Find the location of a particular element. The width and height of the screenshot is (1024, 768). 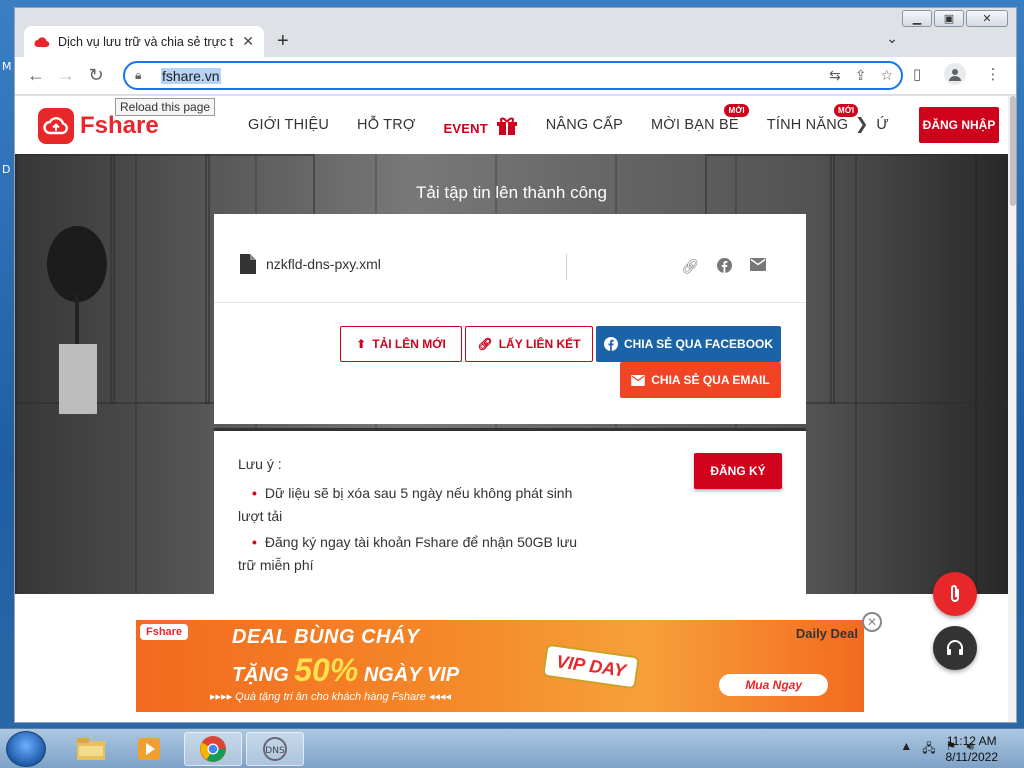

cloud-logo-icon is located at coordinates (56, 126).